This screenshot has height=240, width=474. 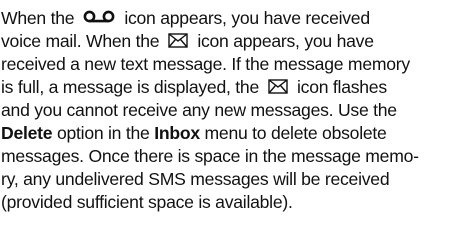 What do you see at coordinates (341, 87) in the screenshot?
I see `text-segment: icon flashes` at bounding box center [341, 87].